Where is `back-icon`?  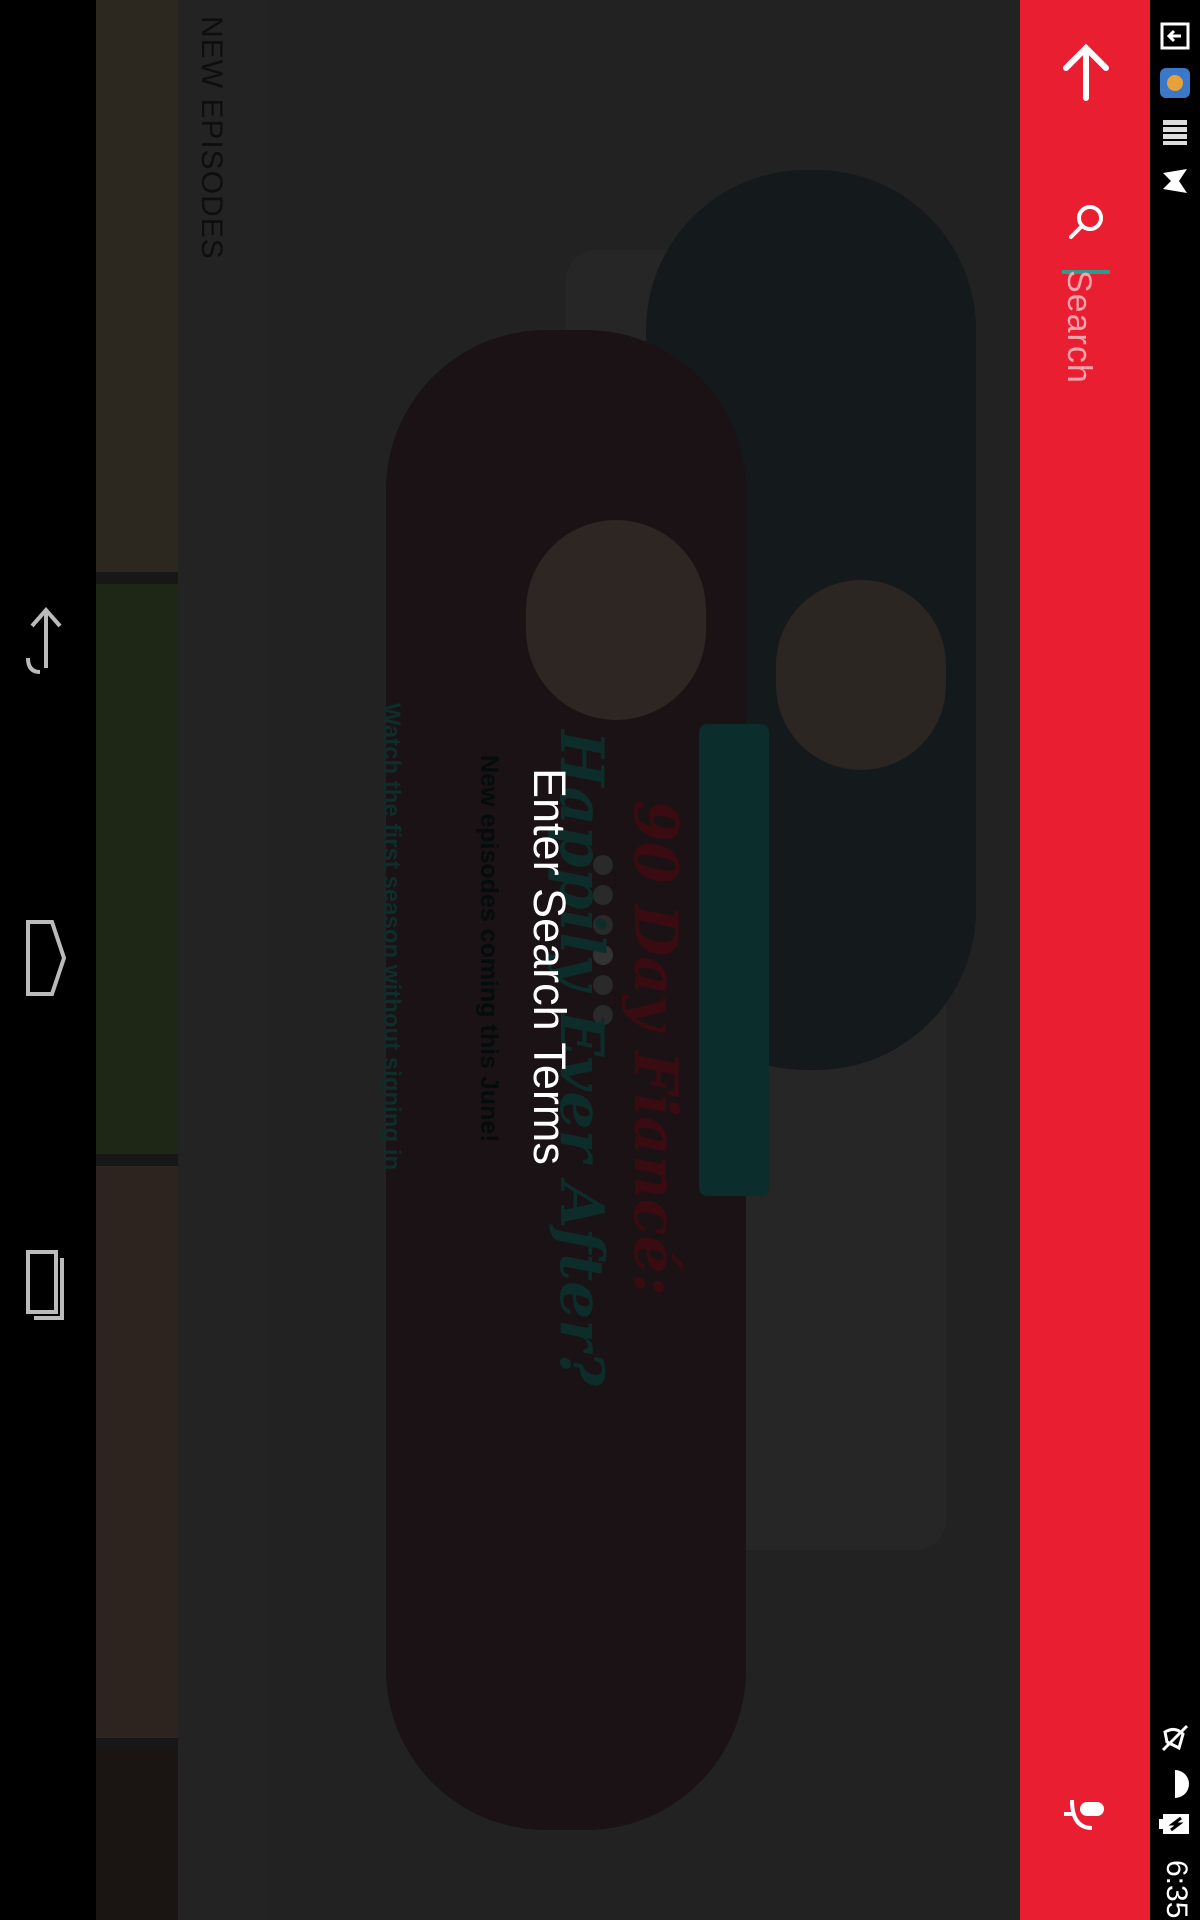 back-icon is located at coordinates (44, 640).